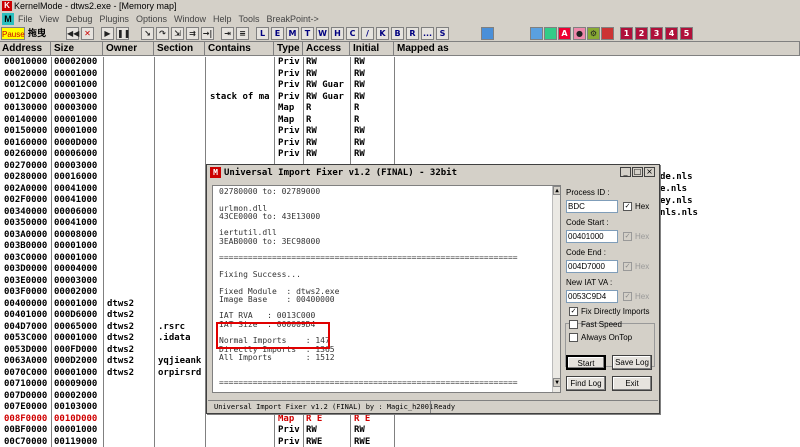 The width and height of the screenshot is (800, 447). What do you see at coordinates (382, 33) in the screenshot?
I see `window-button: K` at bounding box center [382, 33].